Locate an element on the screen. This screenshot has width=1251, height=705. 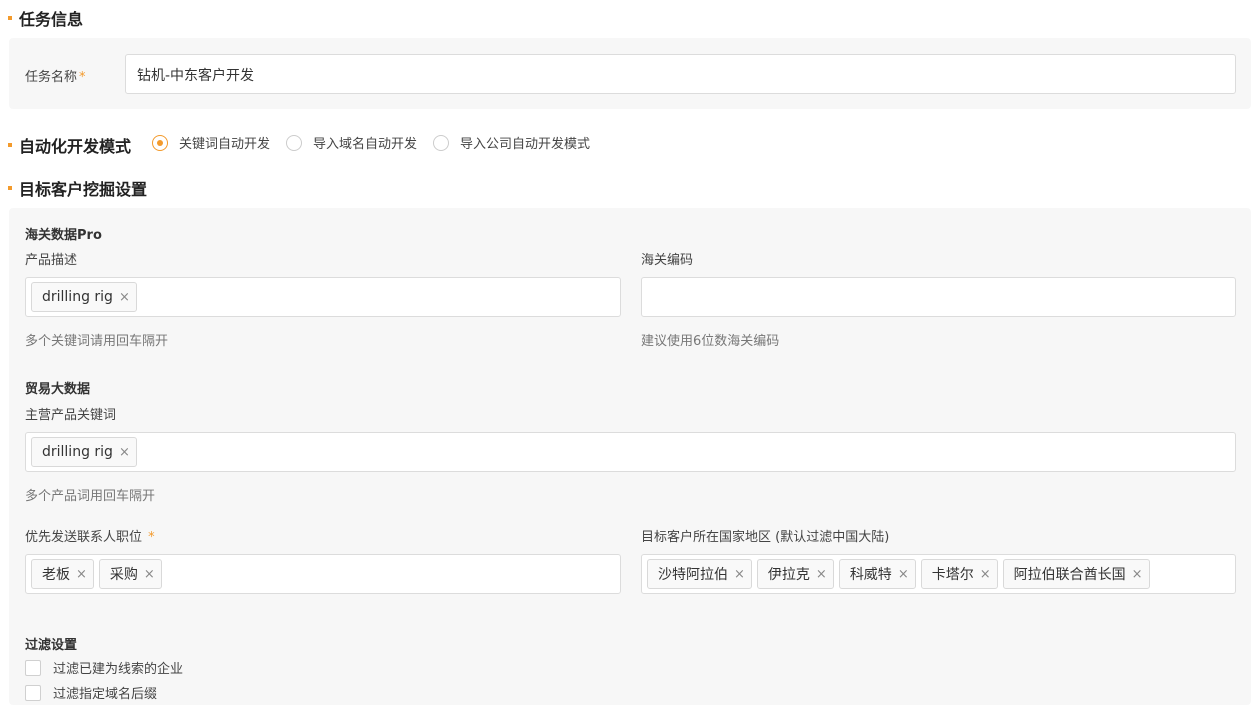
filter-domain-suffix-checkbox: 过滤指定域名后缀 is located at coordinates (91, 692).